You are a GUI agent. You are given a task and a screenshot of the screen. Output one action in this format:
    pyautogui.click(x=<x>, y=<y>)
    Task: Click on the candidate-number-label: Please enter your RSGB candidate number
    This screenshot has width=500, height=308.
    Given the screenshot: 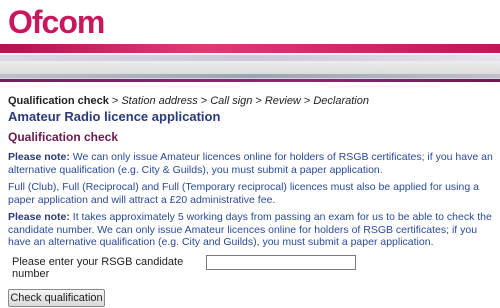 What is the action you would take?
    pyautogui.click(x=98, y=268)
    